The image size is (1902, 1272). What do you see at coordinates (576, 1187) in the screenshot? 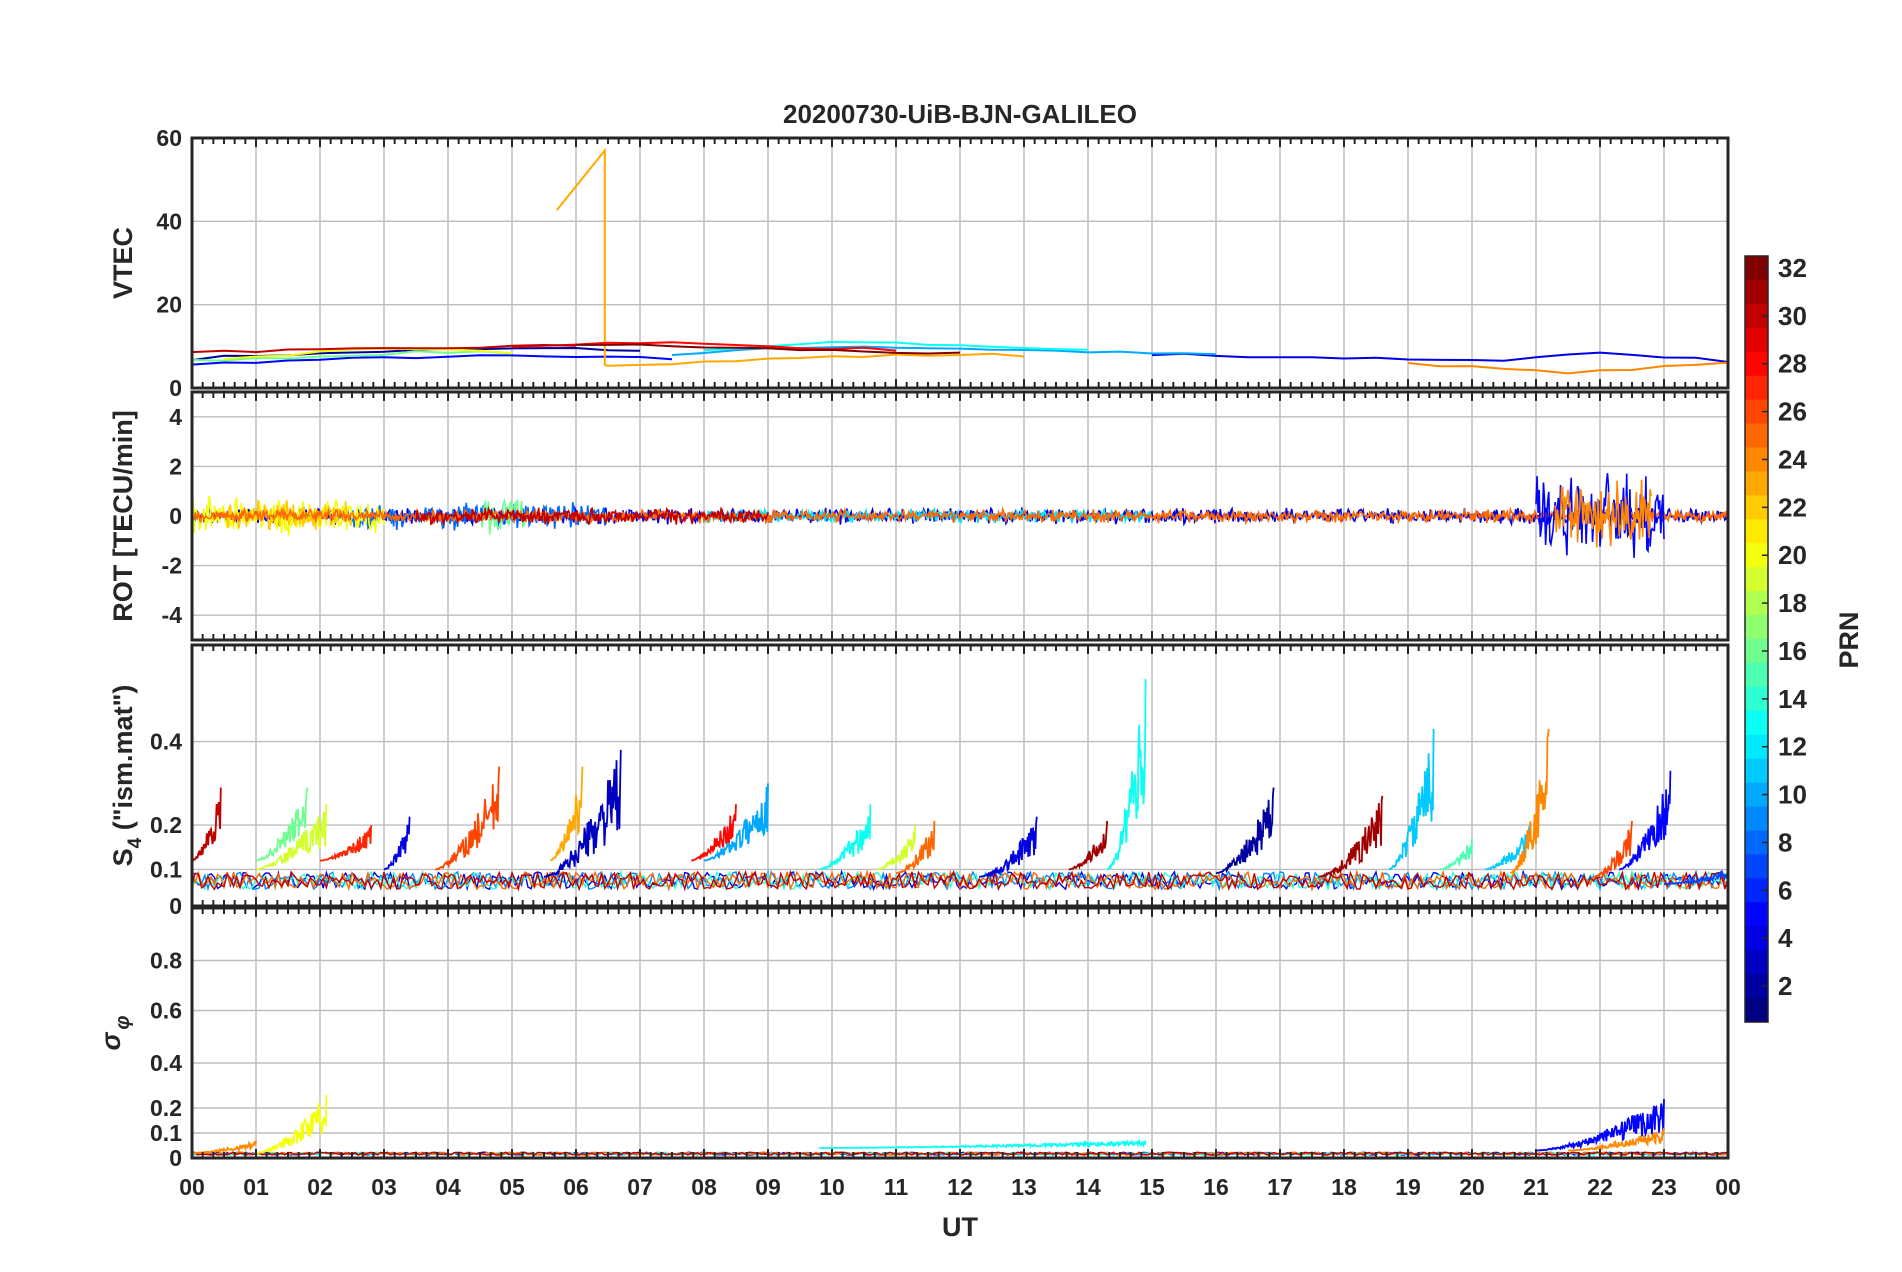
I see `x-tick-label: 06` at bounding box center [576, 1187].